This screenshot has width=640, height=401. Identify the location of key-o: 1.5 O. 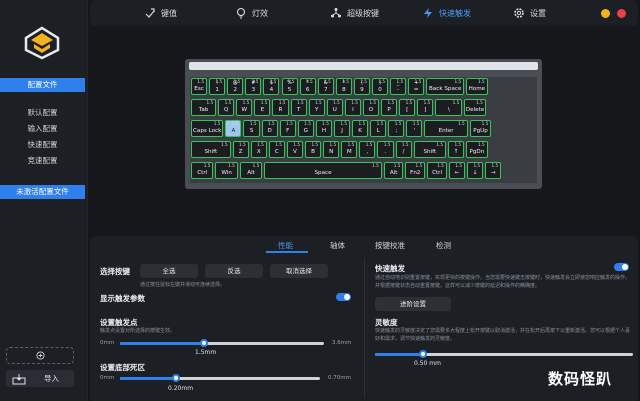
(371, 107).